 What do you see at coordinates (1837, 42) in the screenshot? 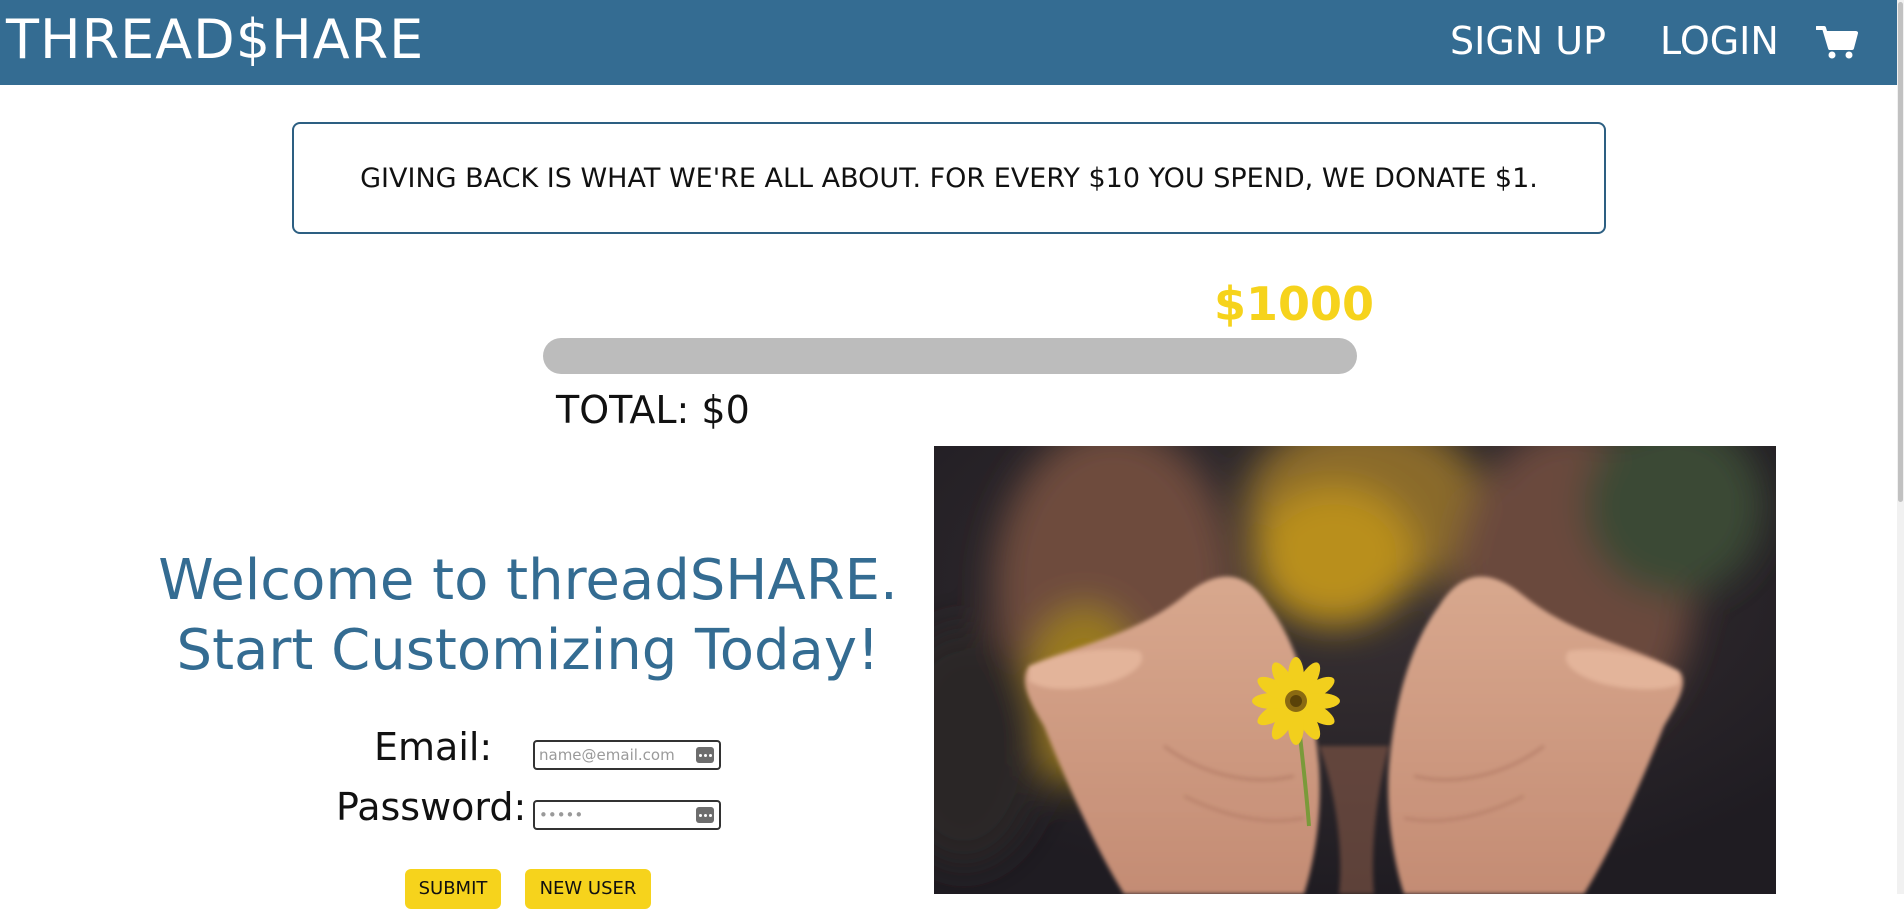
I see `shopping-cart-icon` at bounding box center [1837, 42].